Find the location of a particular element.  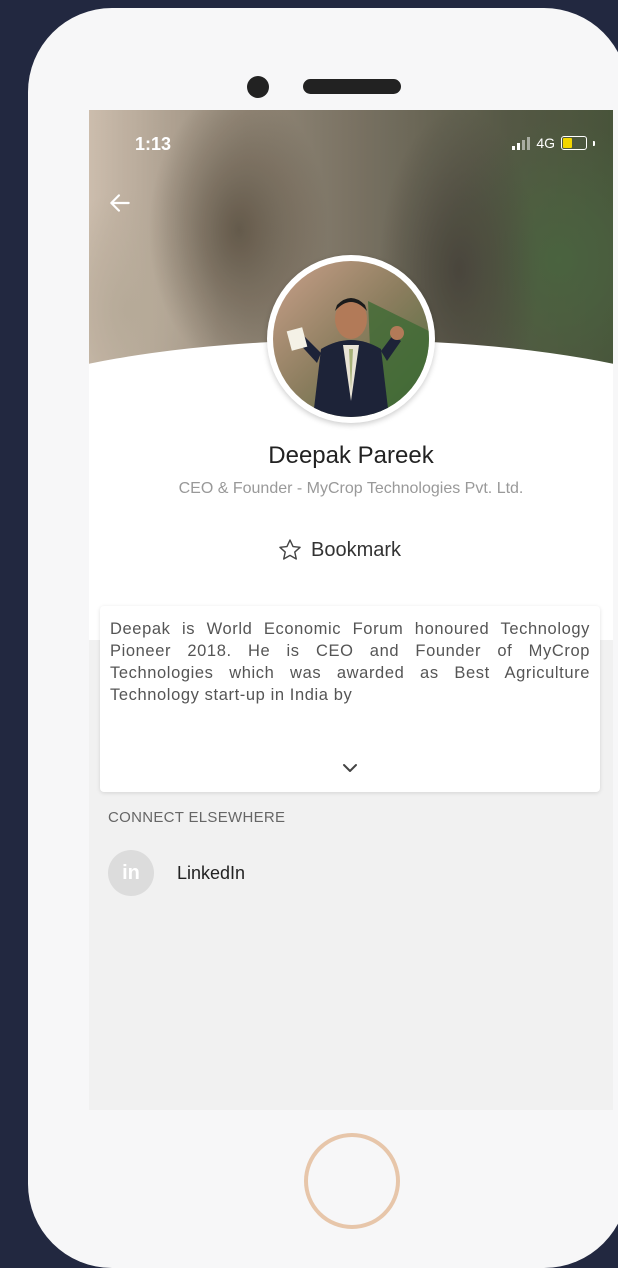

bookmark-button: Bookmark is located at coordinates (339, 550).